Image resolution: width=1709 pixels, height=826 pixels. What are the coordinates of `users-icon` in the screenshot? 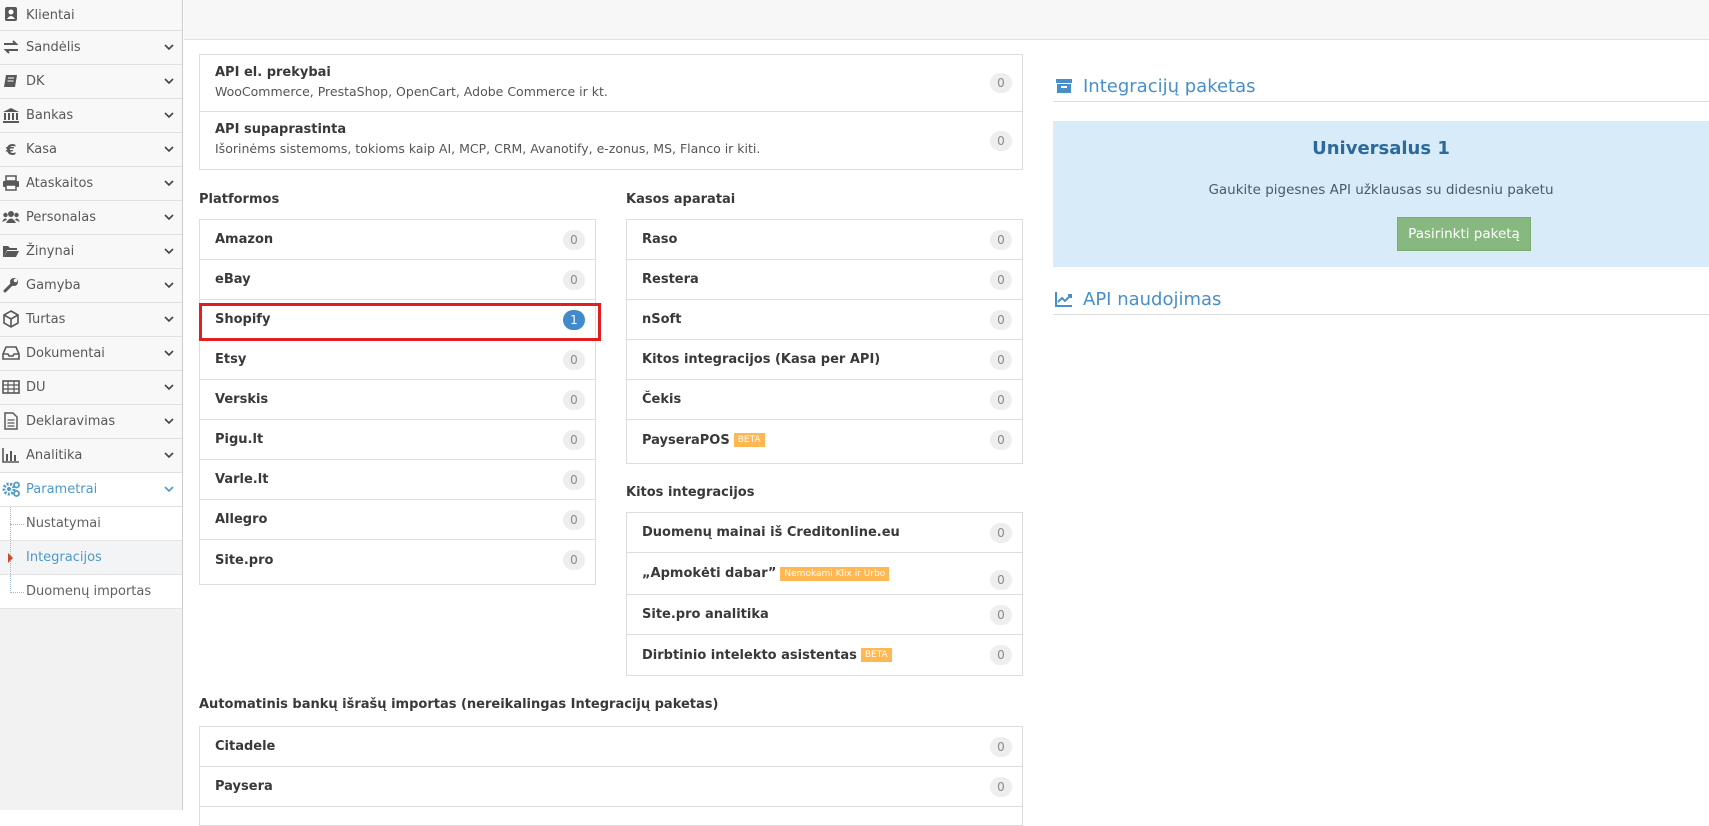 It's located at (11, 217).